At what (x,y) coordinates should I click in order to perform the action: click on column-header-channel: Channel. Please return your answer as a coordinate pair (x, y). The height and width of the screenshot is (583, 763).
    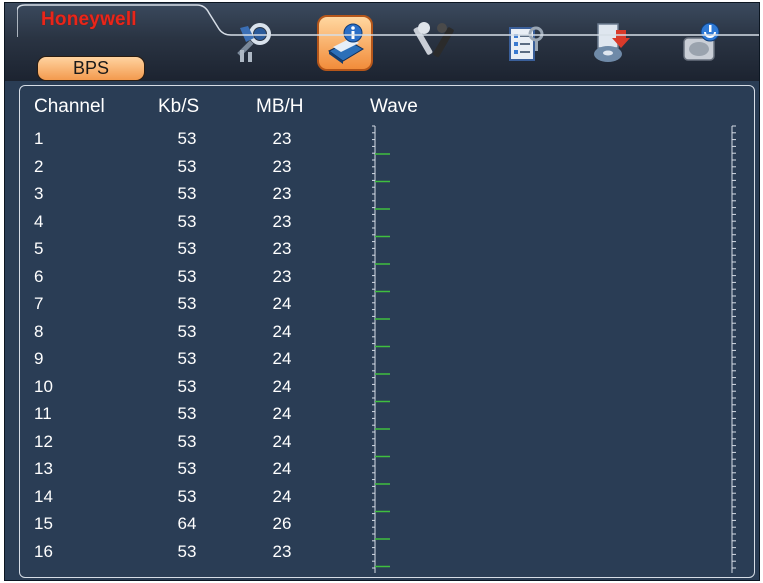
    Looking at the image, I should click on (69, 106).